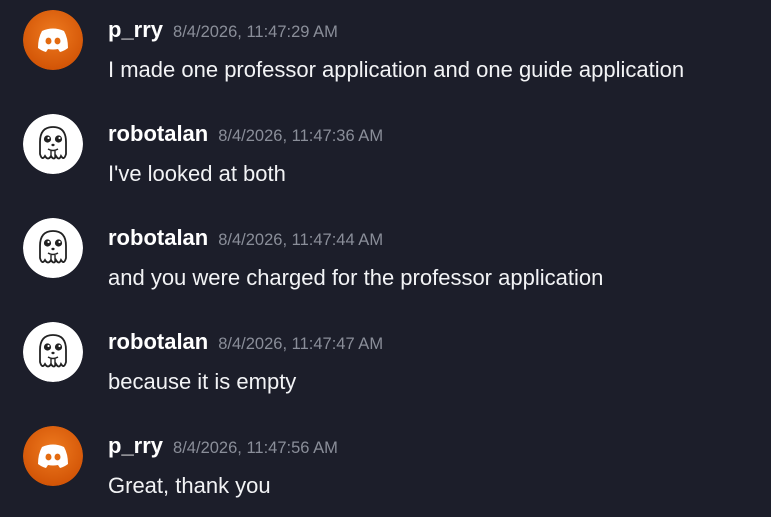 This screenshot has width=771, height=517. I want to click on timestamp: 8/4/2026, 11:47:56 AM, so click(255, 448).